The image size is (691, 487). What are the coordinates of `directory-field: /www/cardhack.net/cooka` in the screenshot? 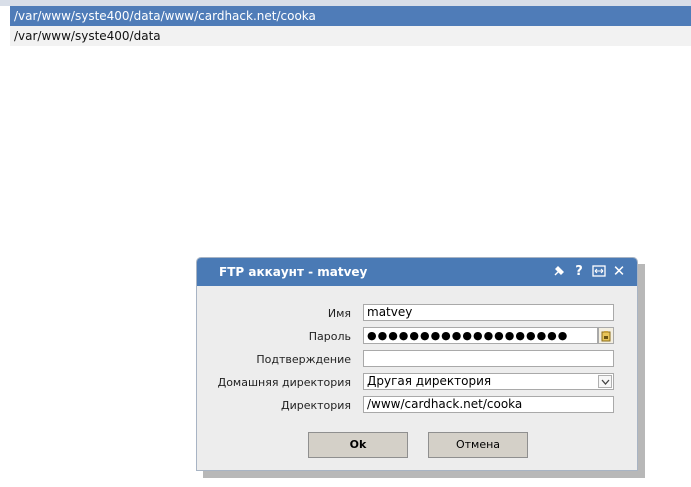 It's located at (488, 404).